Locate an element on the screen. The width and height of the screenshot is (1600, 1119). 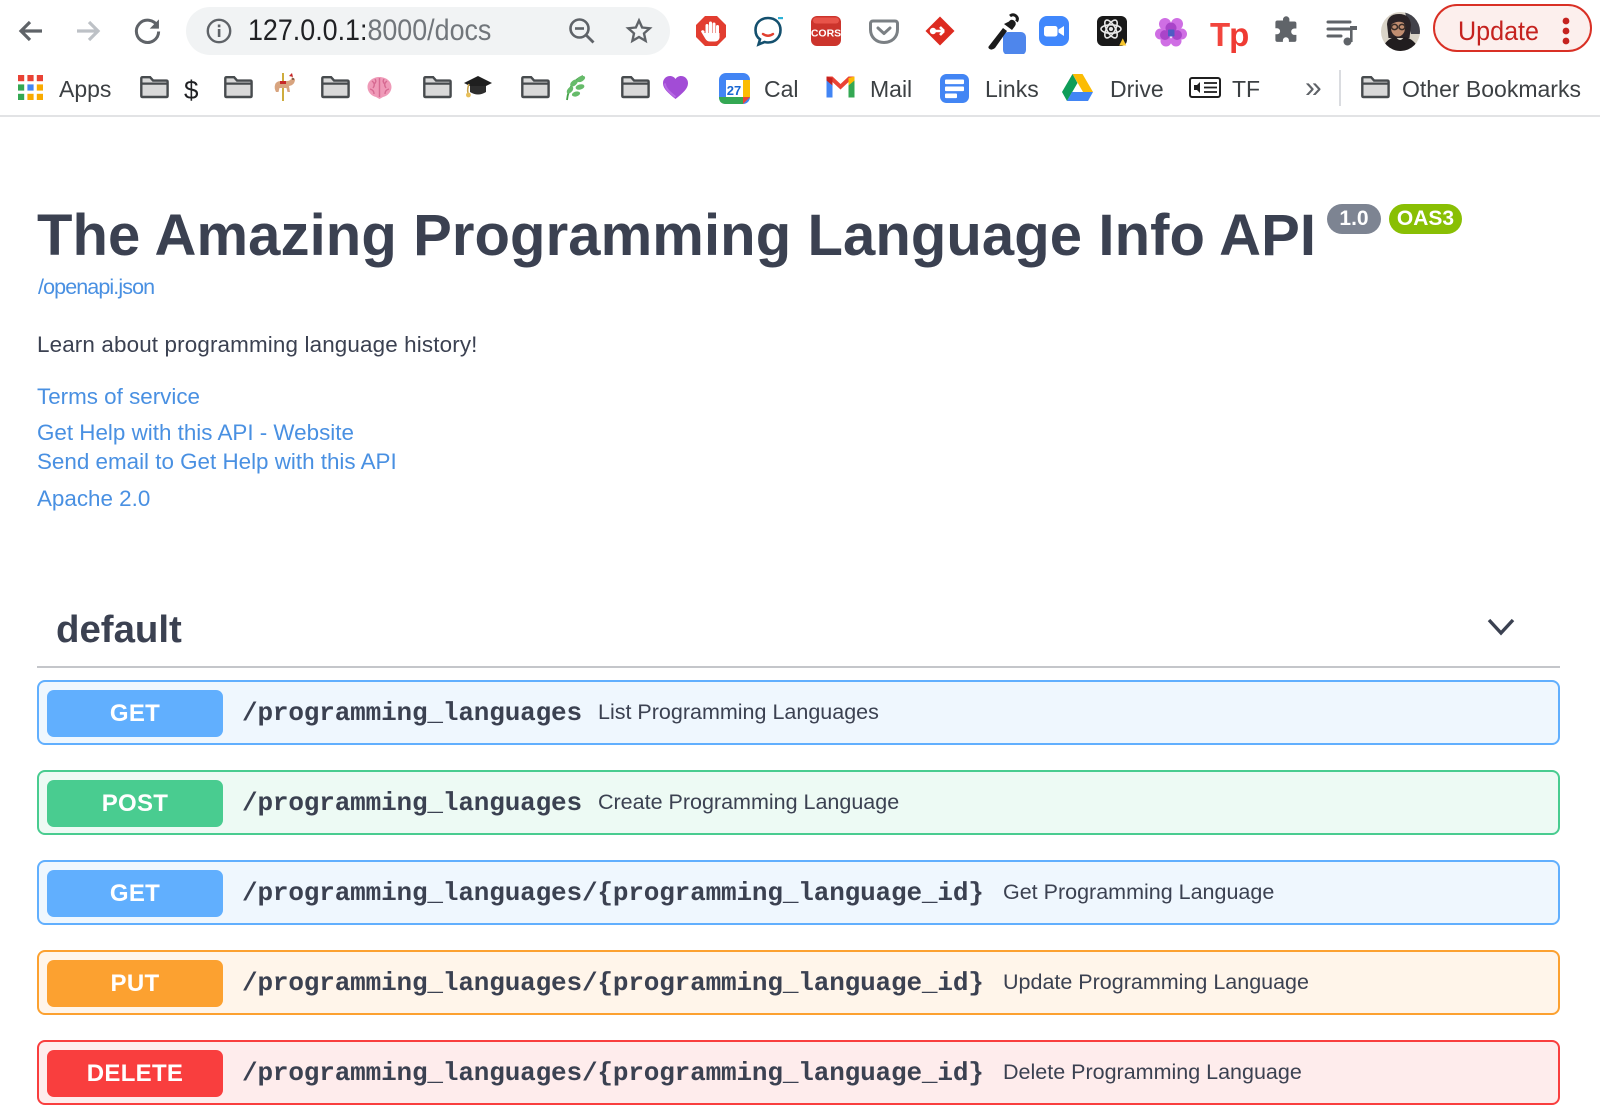
svg-text: CORS is located at coordinates (826, 34).